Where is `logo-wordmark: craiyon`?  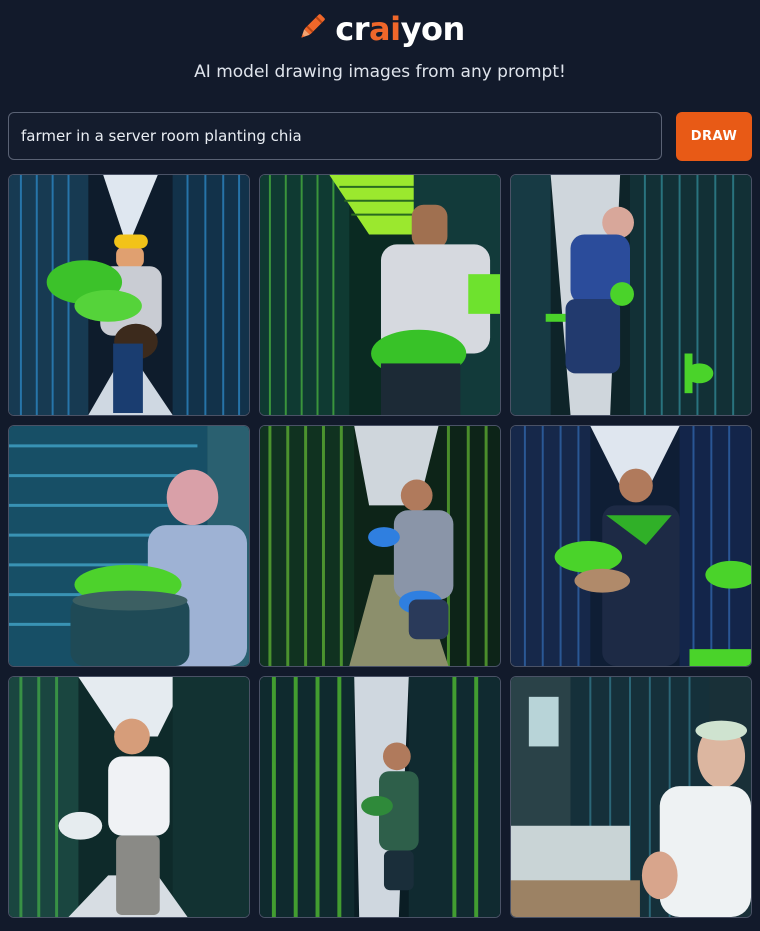 logo-wordmark: craiyon is located at coordinates (400, 29).